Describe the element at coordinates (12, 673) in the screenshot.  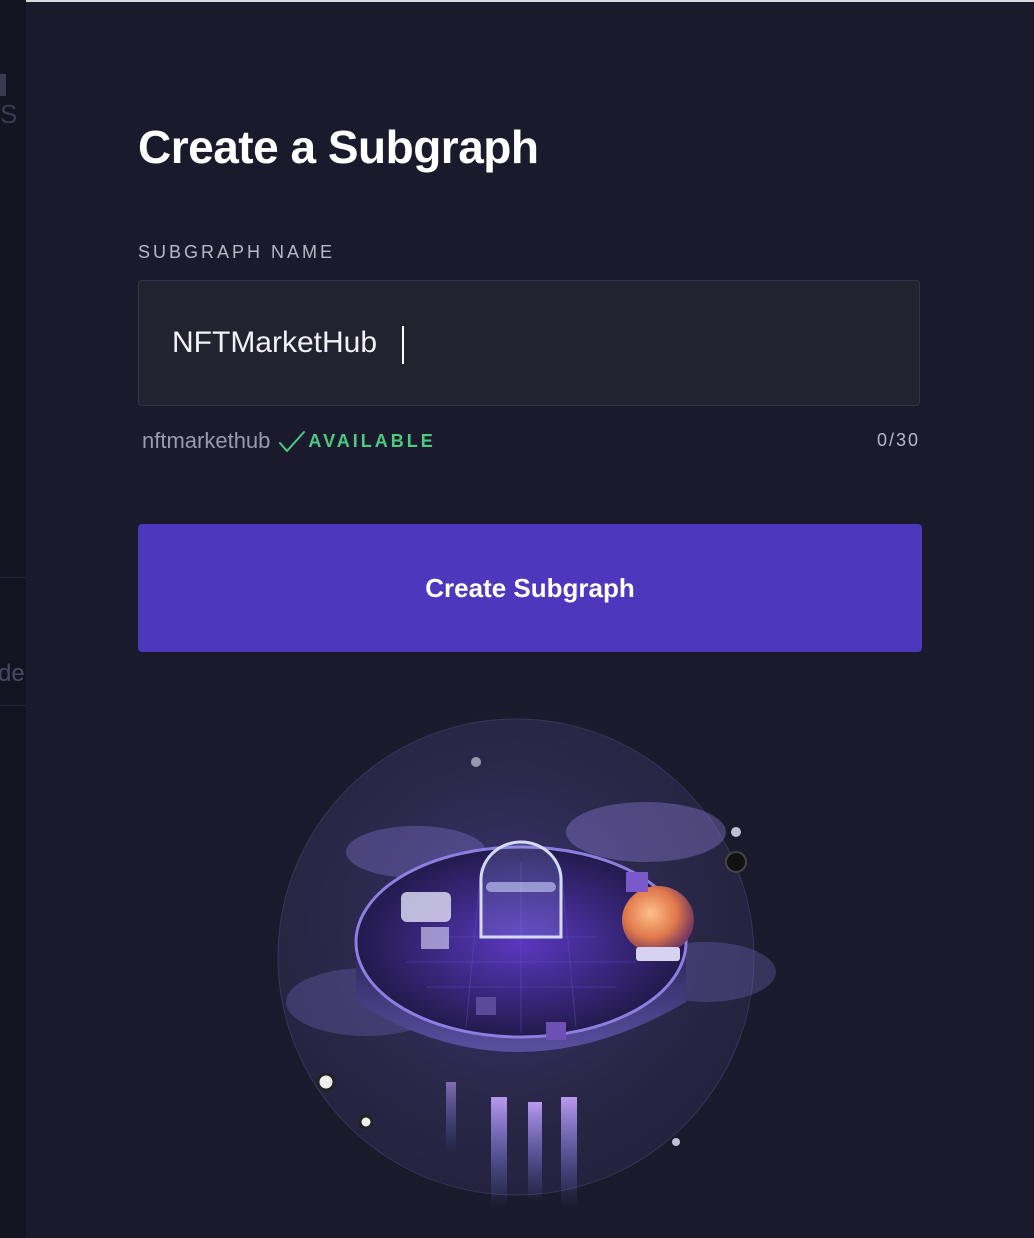
I see `background-text-fragment: de` at that location.